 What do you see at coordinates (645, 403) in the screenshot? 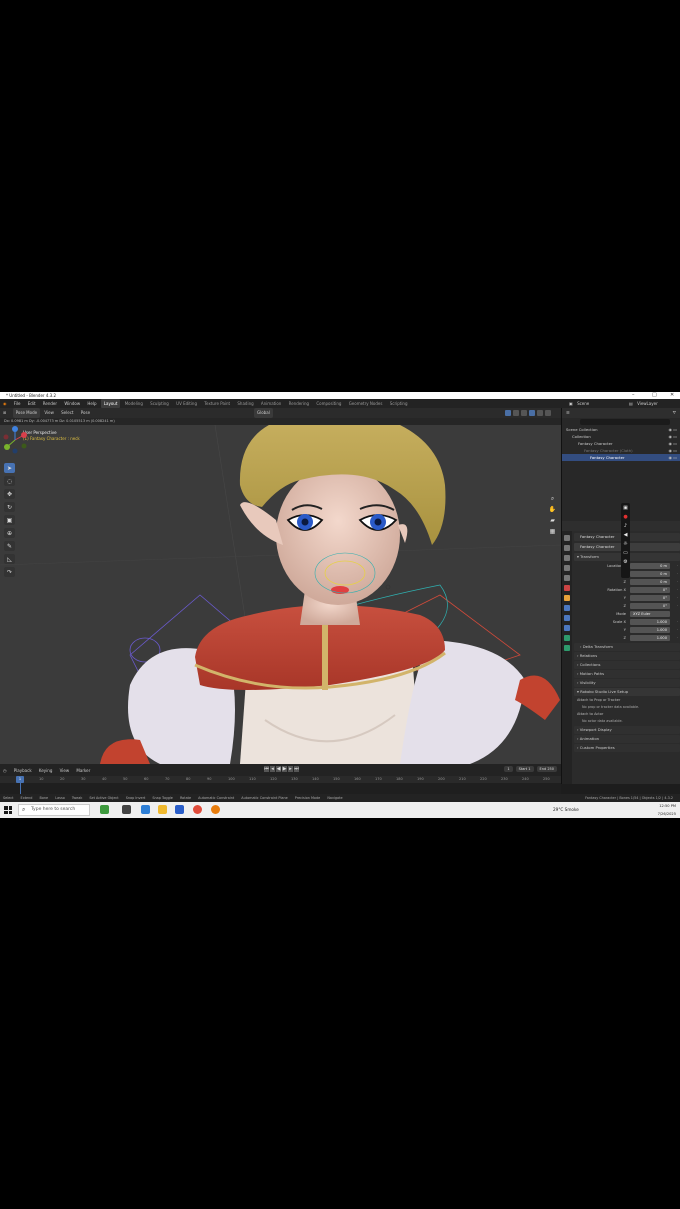
I see `view-layer-selector: ▤ ViewLayer` at bounding box center [645, 403].